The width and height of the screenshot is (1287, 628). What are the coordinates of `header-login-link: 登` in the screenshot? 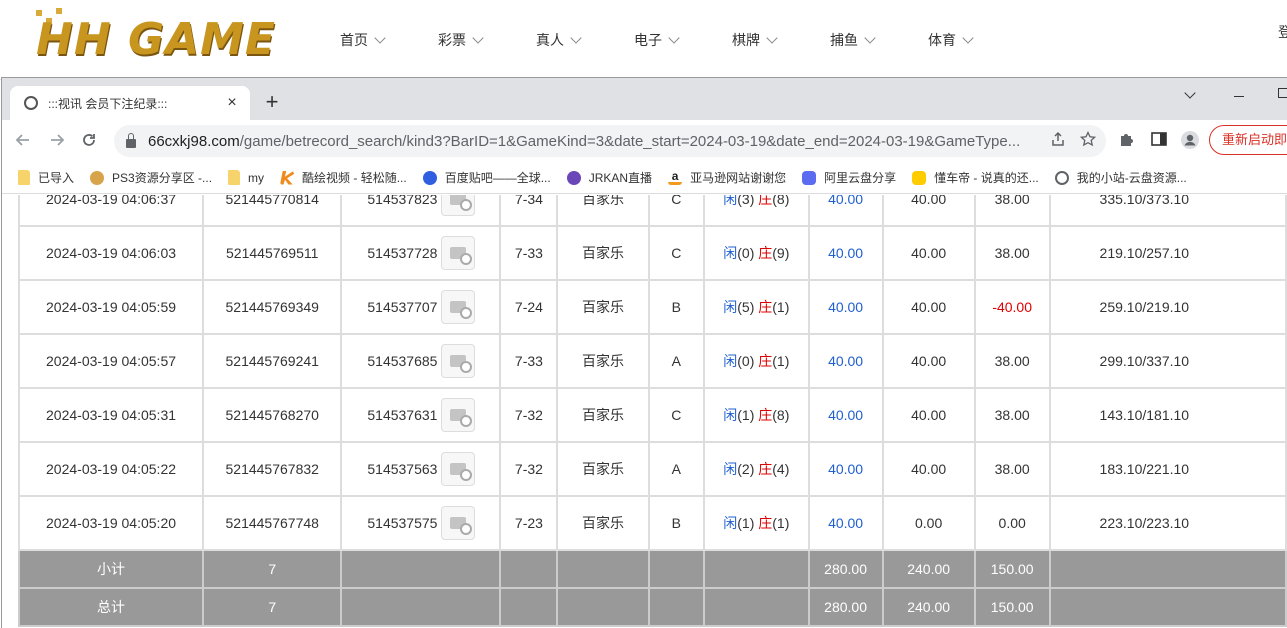 It's located at (1282, 32).